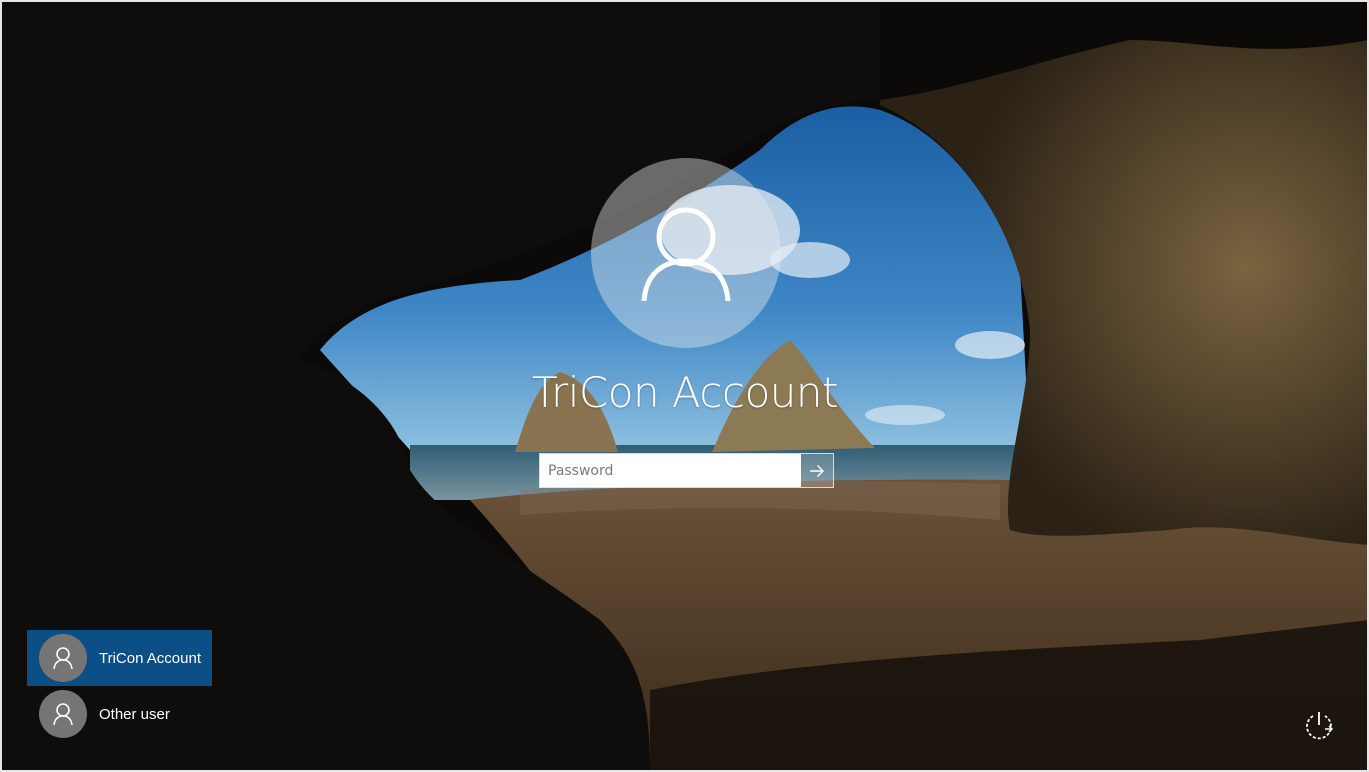  I want to click on user-switcher: TriCon Account Other user, so click(119, 686).